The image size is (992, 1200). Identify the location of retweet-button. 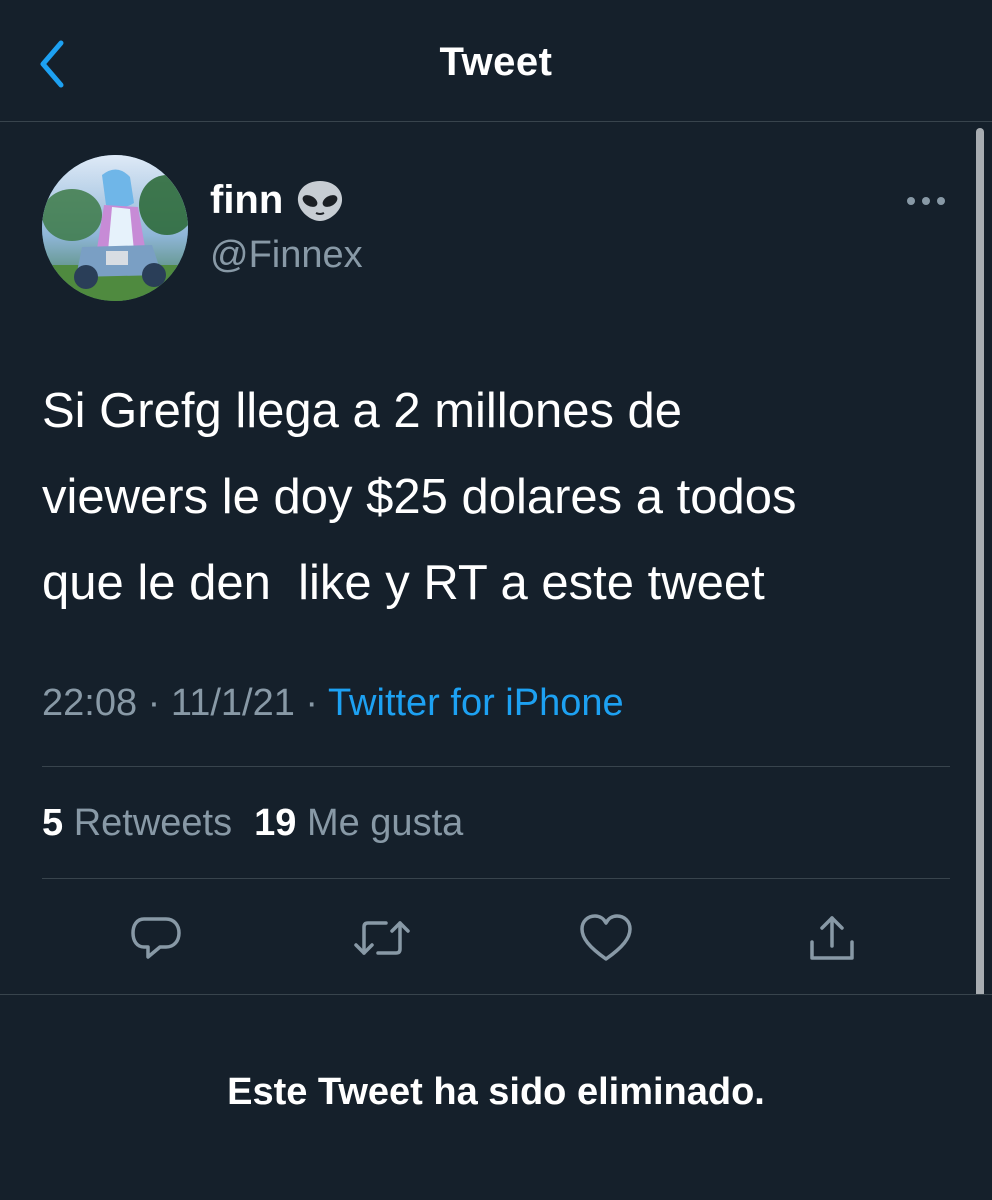
(382, 938).